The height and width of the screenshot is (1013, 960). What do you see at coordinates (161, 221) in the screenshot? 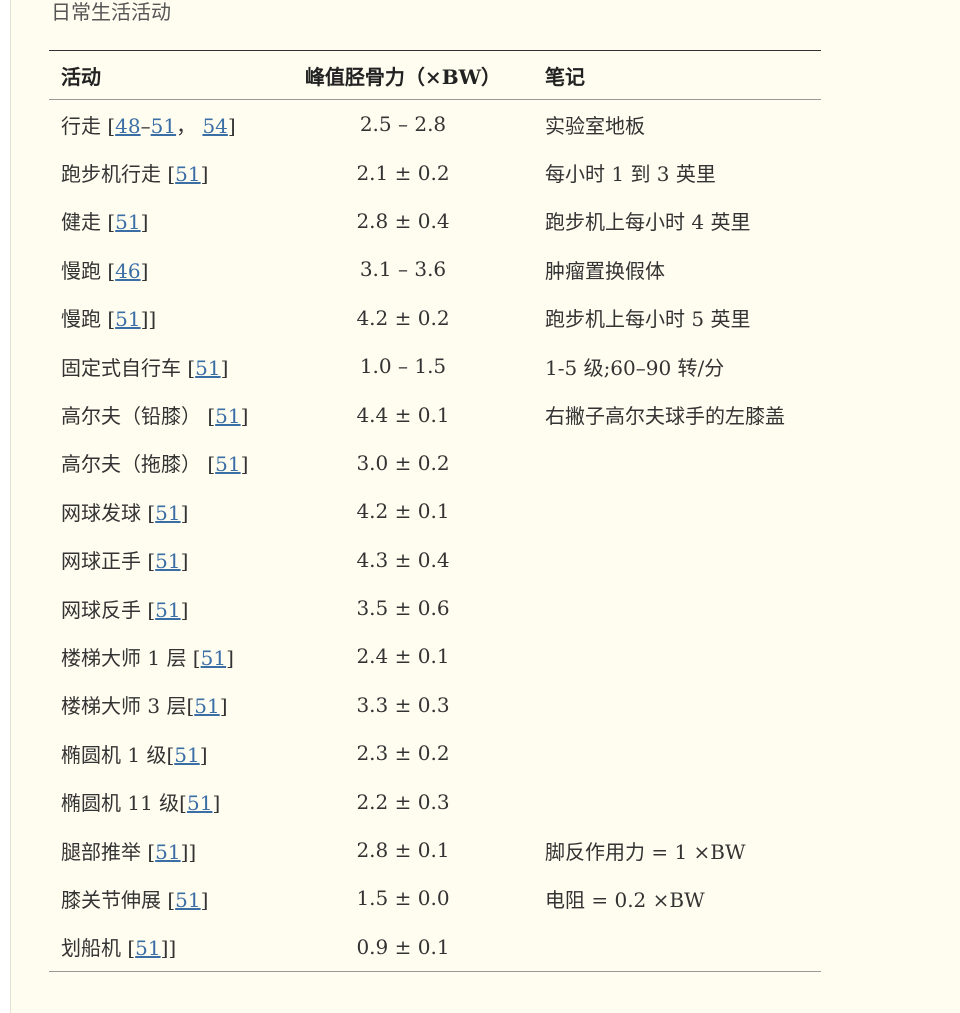
I see `activity-cell: 健走 [51]` at bounding box center [161, 221].